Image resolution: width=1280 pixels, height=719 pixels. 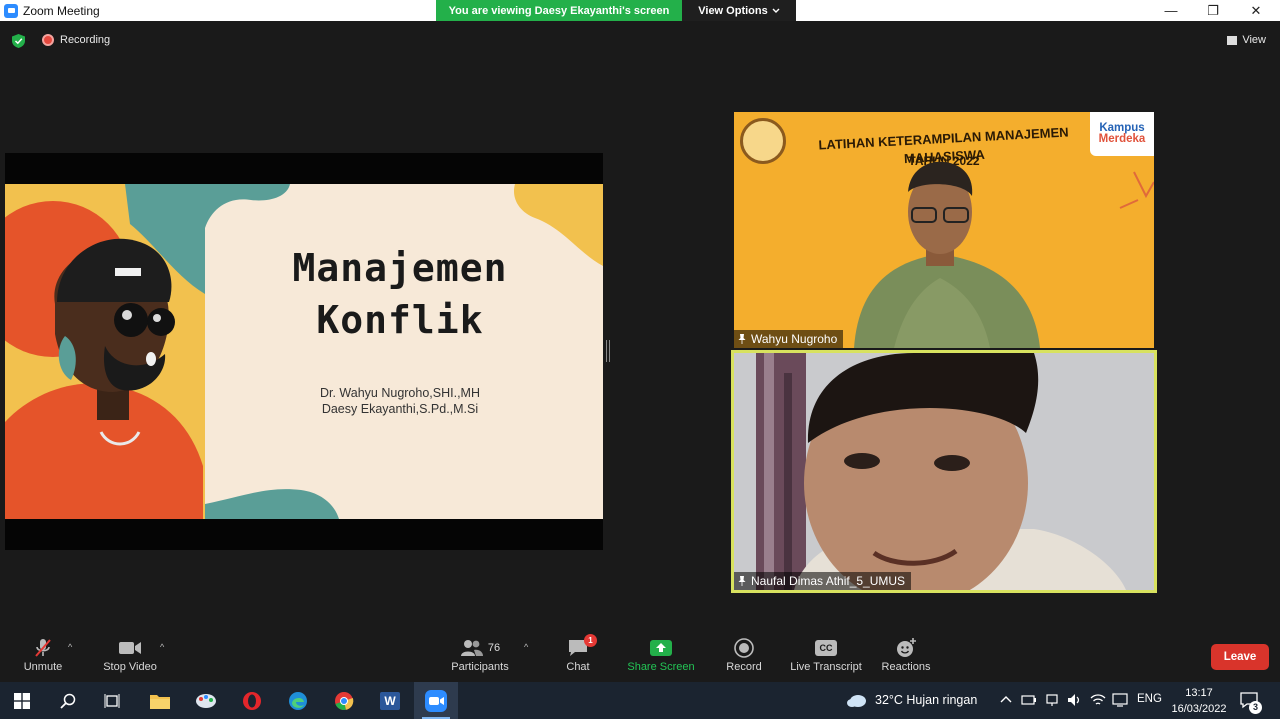 What do you see at coordinates (1120, 700) in the screenshot?
I see `display-icon` at bounding box center [1120, 700].